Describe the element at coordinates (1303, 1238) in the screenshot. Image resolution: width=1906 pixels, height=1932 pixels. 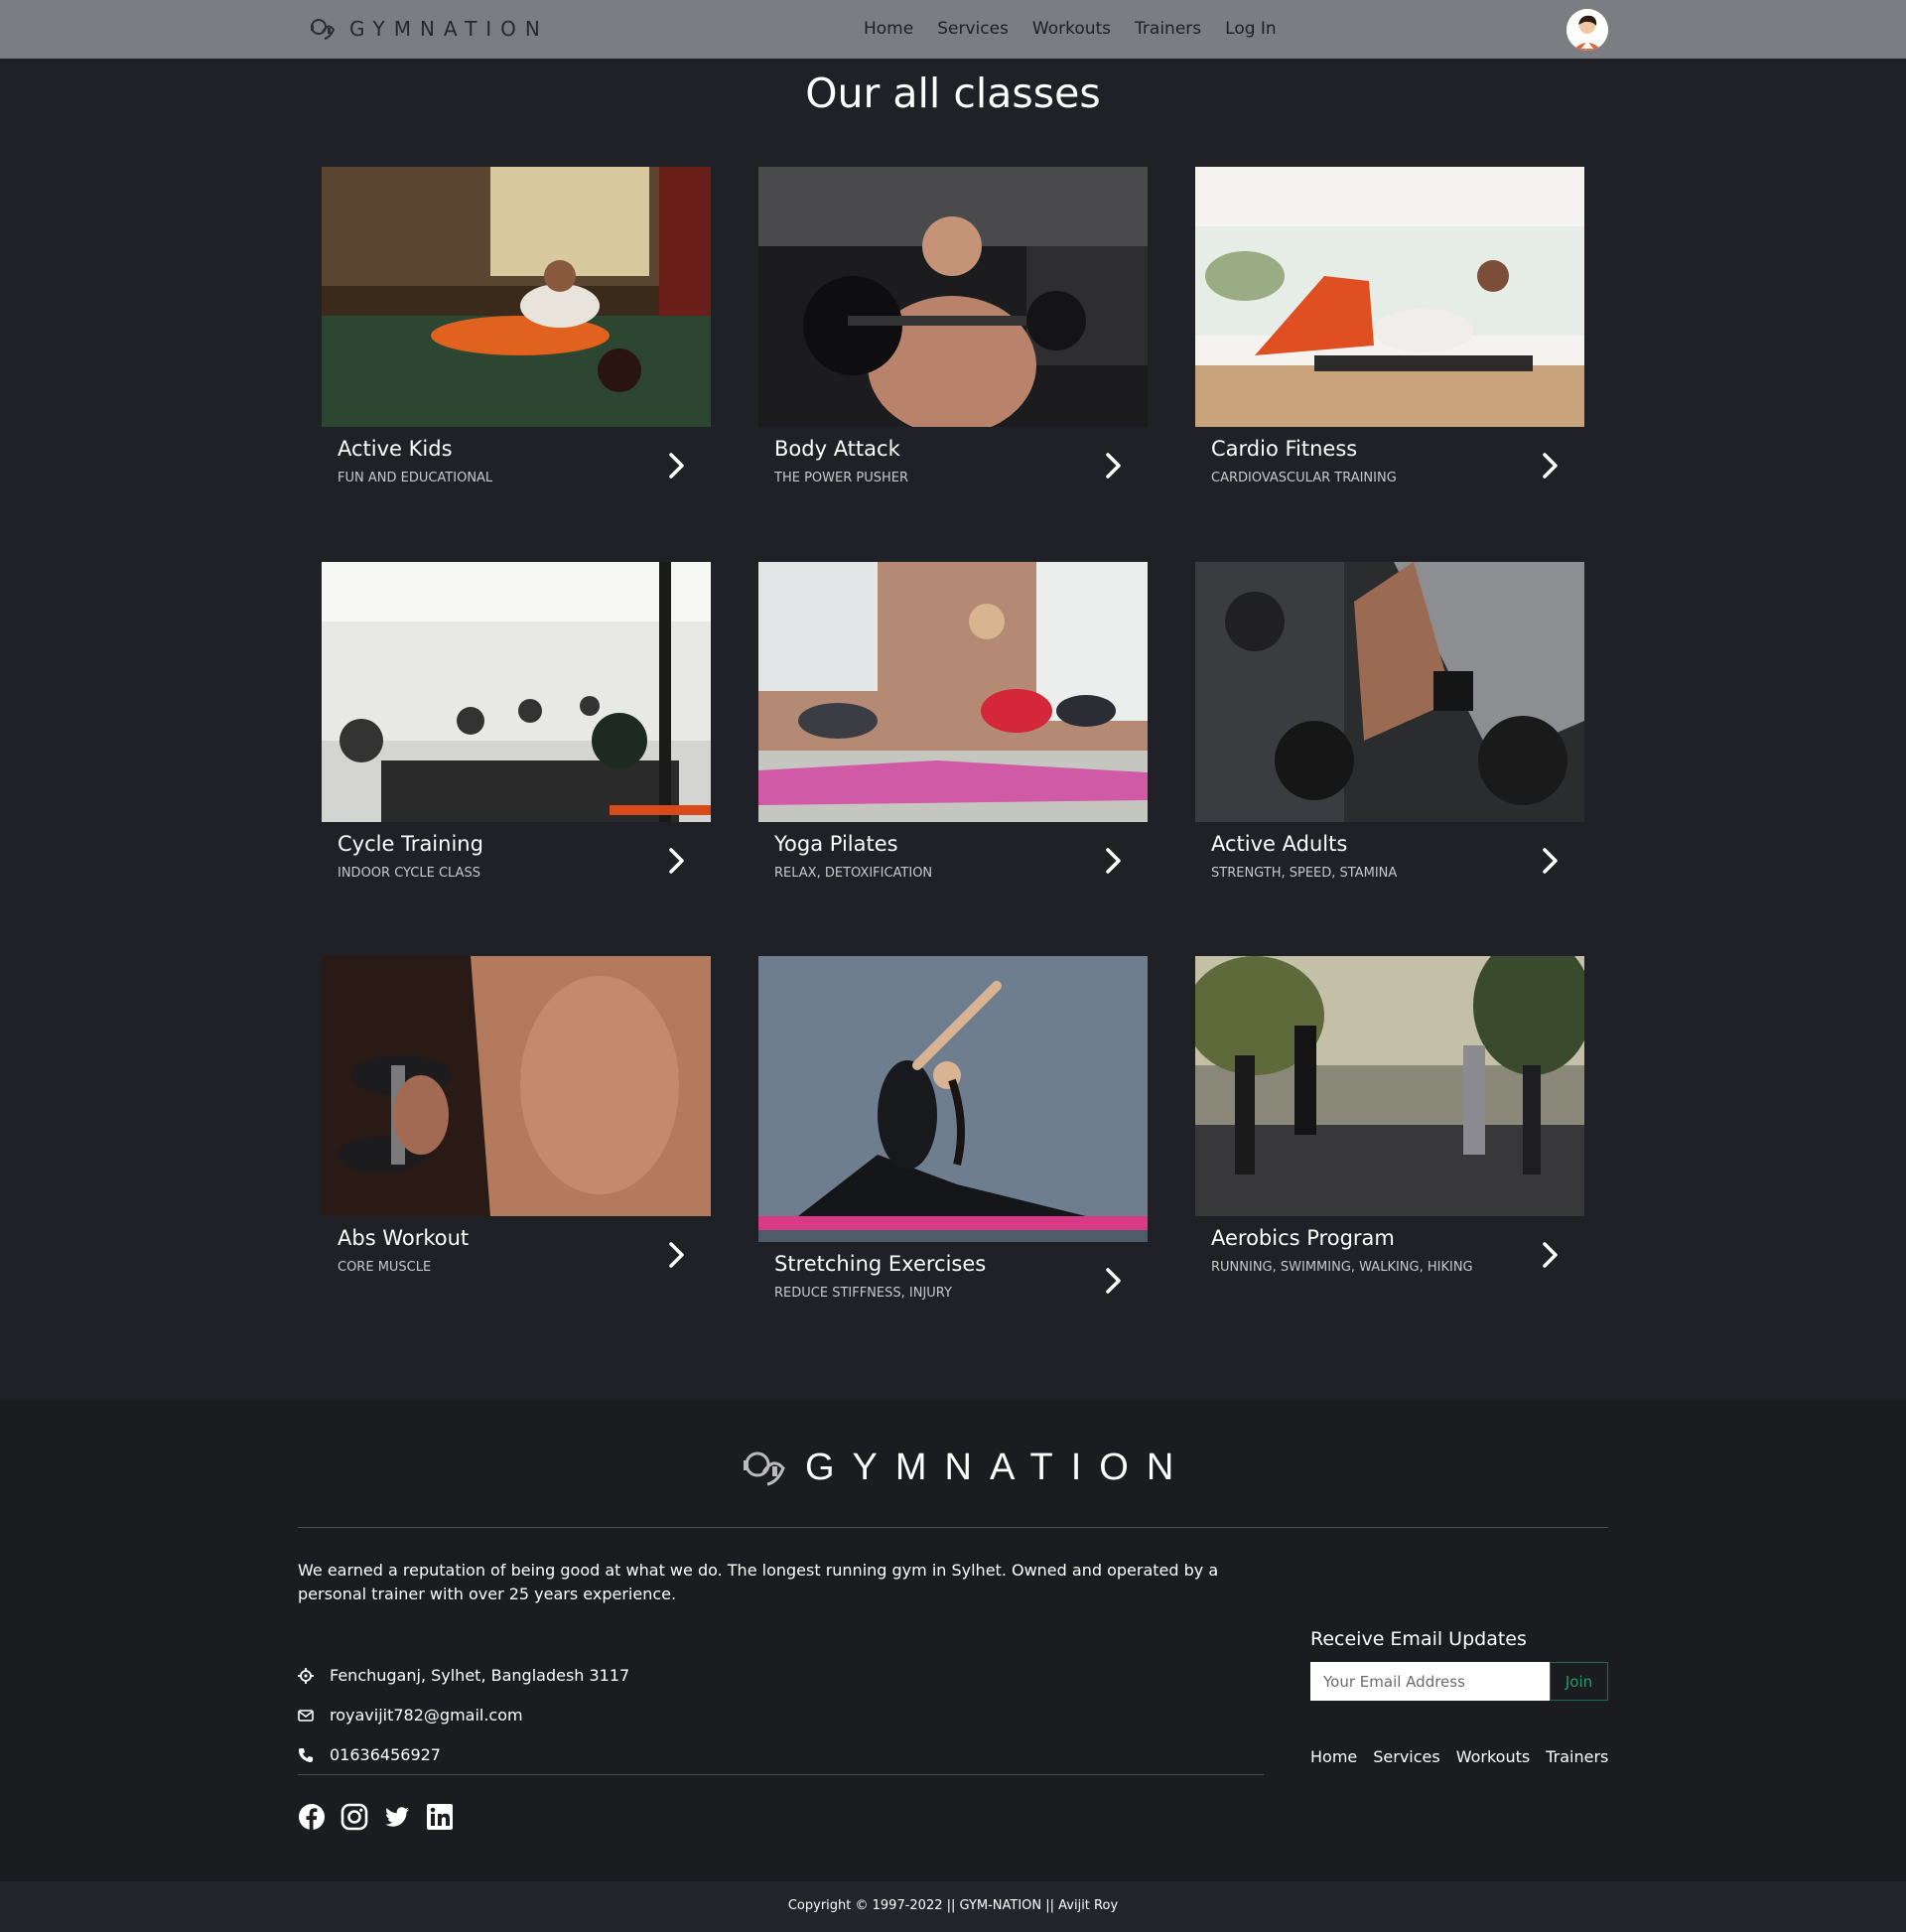
I see `class-title: Aerobics Program` at that location.